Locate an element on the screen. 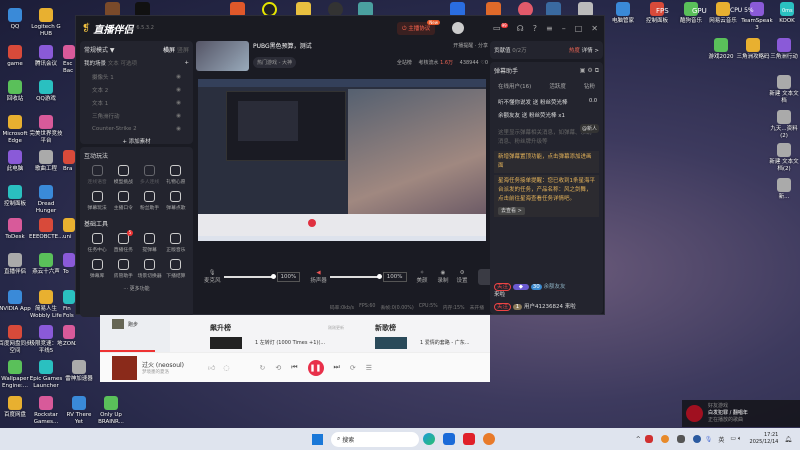 This screenshot has height=450, width=800. tab-portrait: 竖屏 is located at coordinates (183, 50).